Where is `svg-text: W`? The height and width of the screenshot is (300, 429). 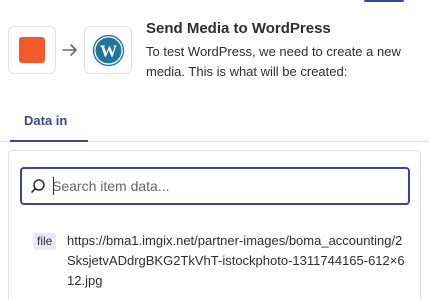
svg-text: W is located at coordinates (108, 50).